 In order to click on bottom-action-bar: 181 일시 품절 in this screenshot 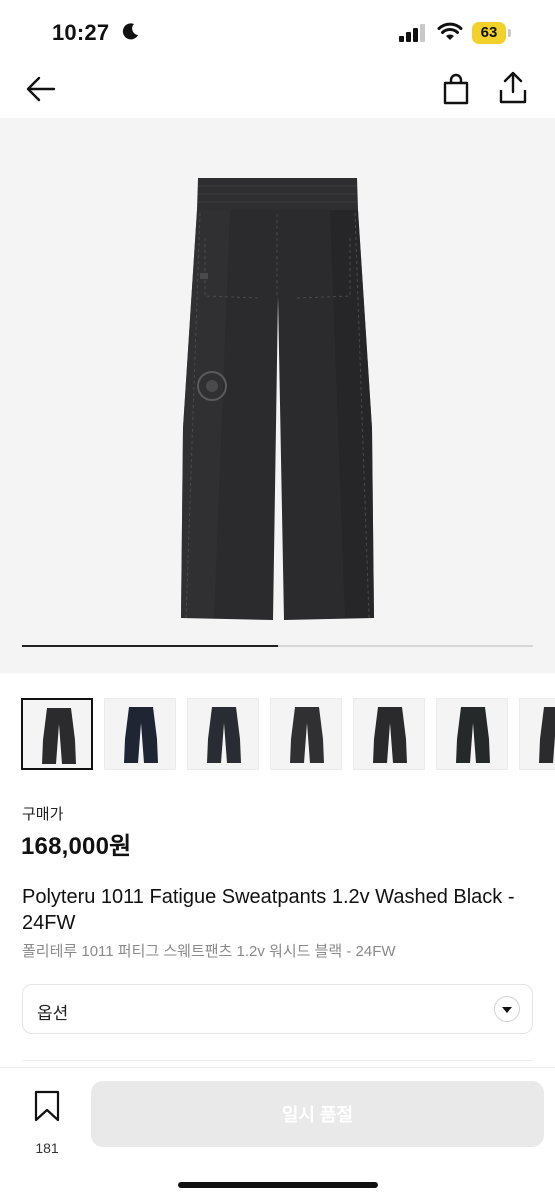, I will do `click(277, 1134)`.